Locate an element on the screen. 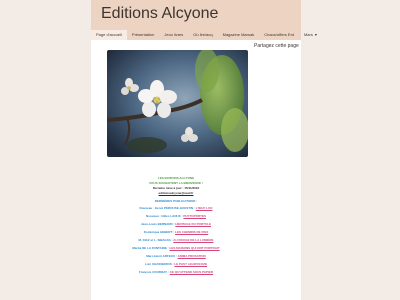  nav-item-jeux-livres: Jeux livres is located at coordinates (173, 35).